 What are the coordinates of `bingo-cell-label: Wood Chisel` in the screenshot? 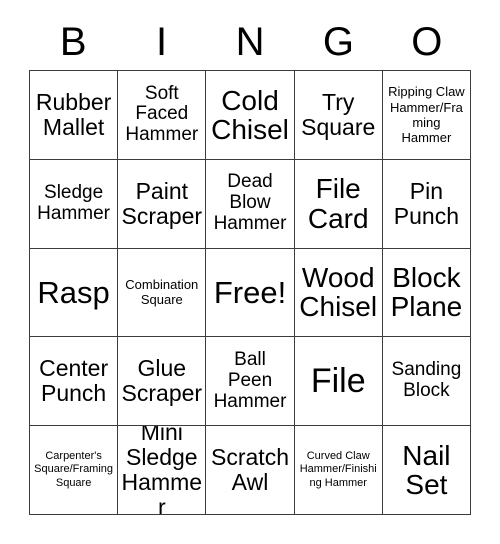 It's located at (338, 292).